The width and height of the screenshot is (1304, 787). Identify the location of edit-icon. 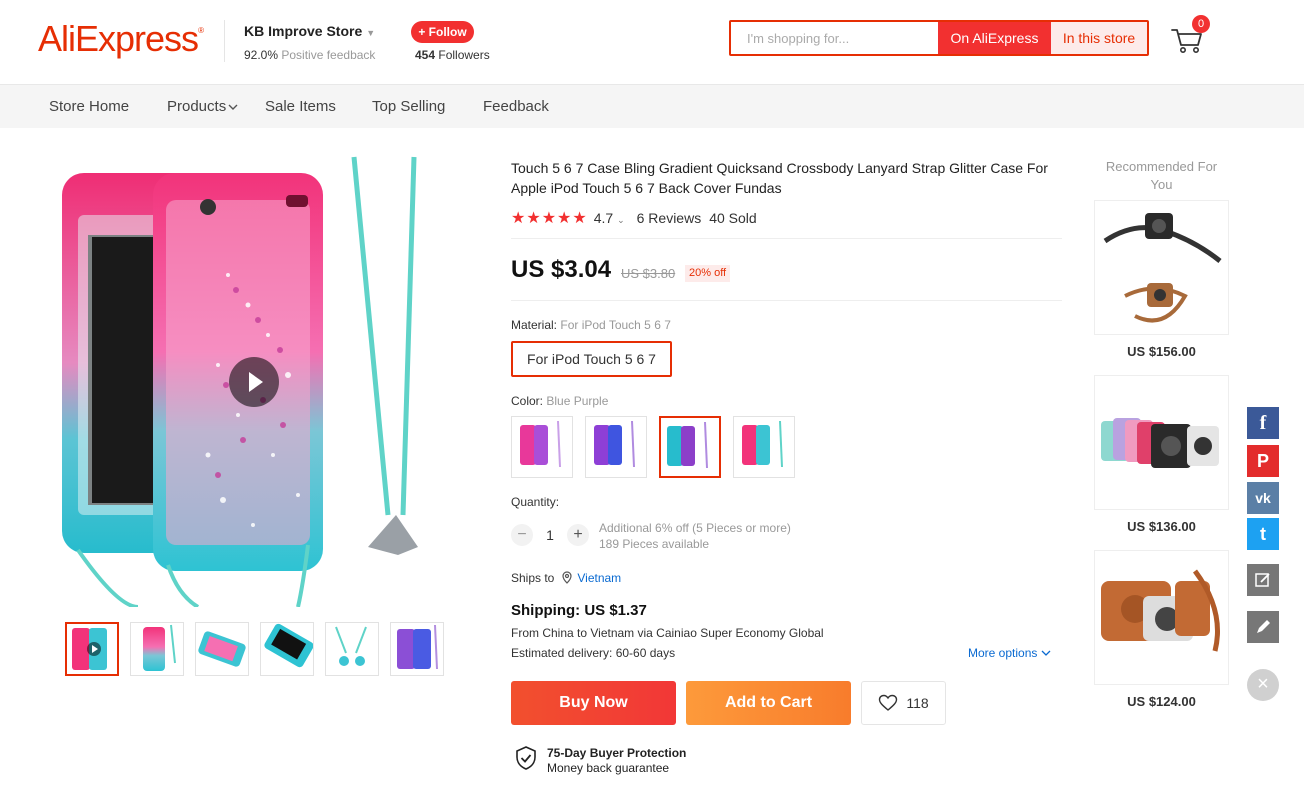
(1263, 580).